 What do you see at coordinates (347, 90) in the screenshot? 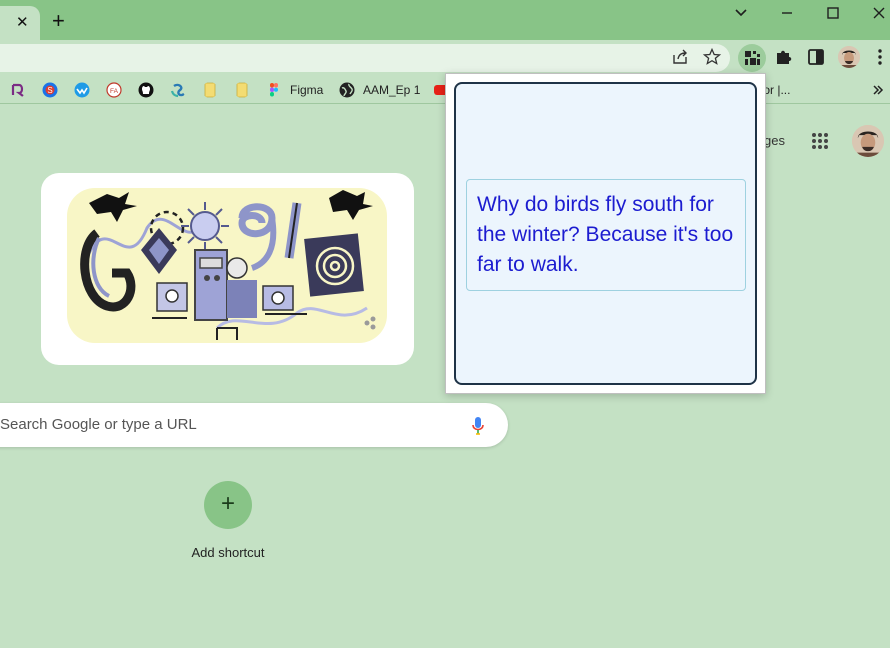
I see `globe-icon` at bounding box center [347, 90].